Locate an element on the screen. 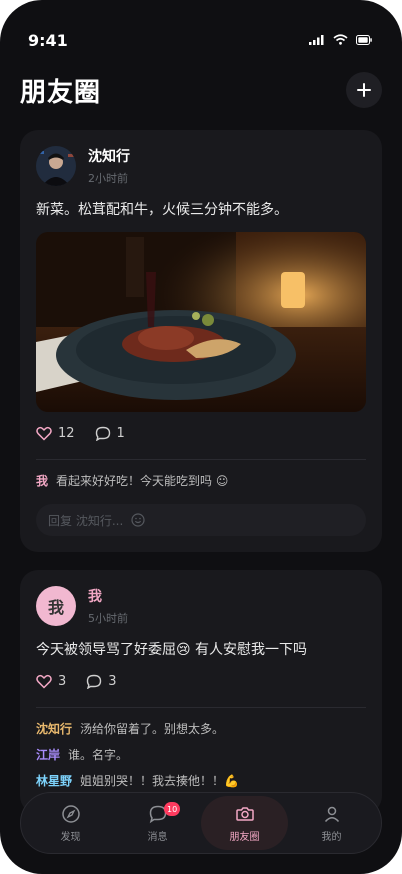 The width and height of the screenshot is (402, 874). tab-label: 消息 is located at coordinates (157, 837).